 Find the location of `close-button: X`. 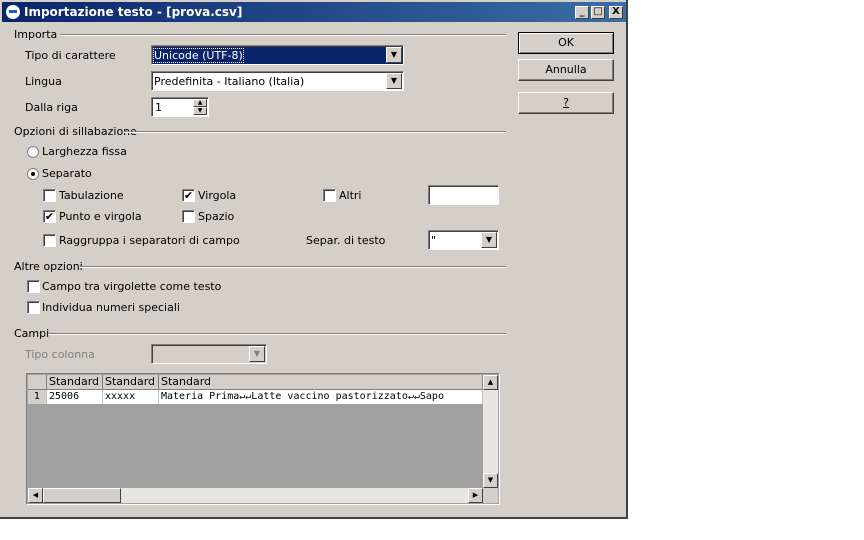

close-button: X is located at coordinates (616, 12).